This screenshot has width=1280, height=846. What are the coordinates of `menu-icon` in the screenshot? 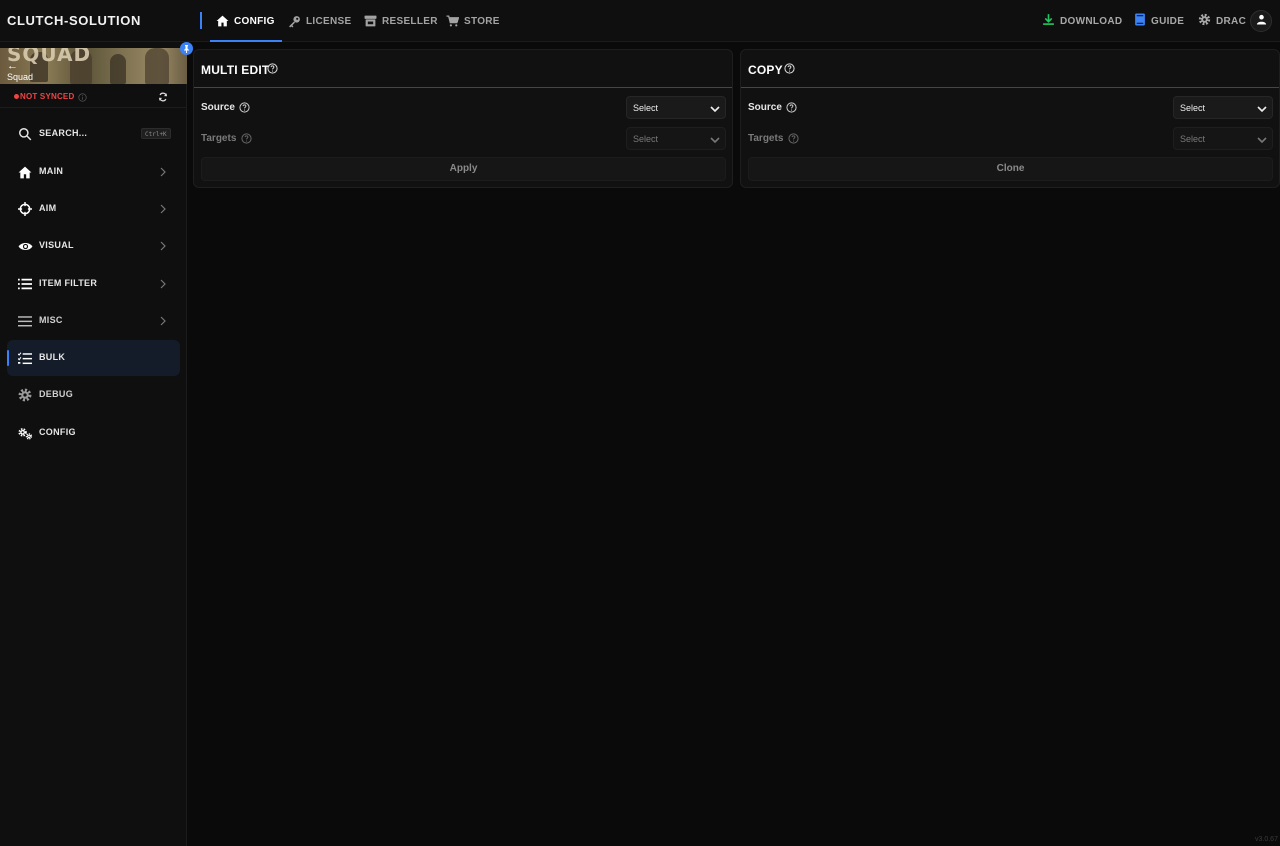 It's located at (25, 321).